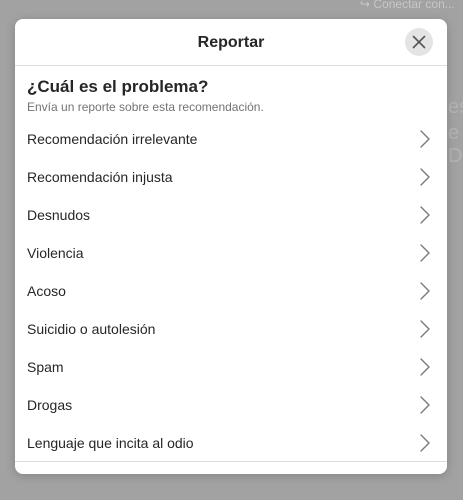 Image resolution: width=463 pixels, height=500 pixels. Describe the element at coordinates (46, 291) in the screenshot. I see `reason-label: Acoso` at that location.